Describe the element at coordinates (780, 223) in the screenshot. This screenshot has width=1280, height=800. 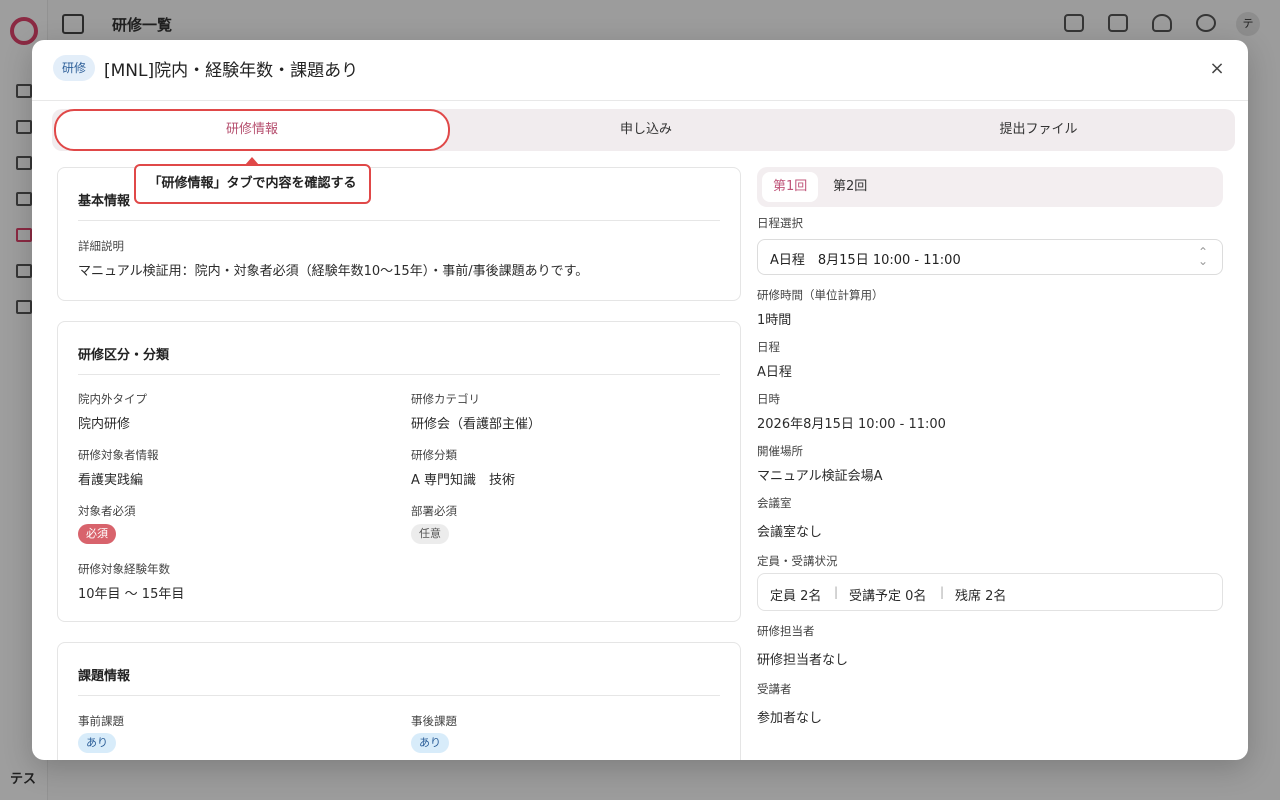
I see `schedule-select-label: 日程選択` at that location.